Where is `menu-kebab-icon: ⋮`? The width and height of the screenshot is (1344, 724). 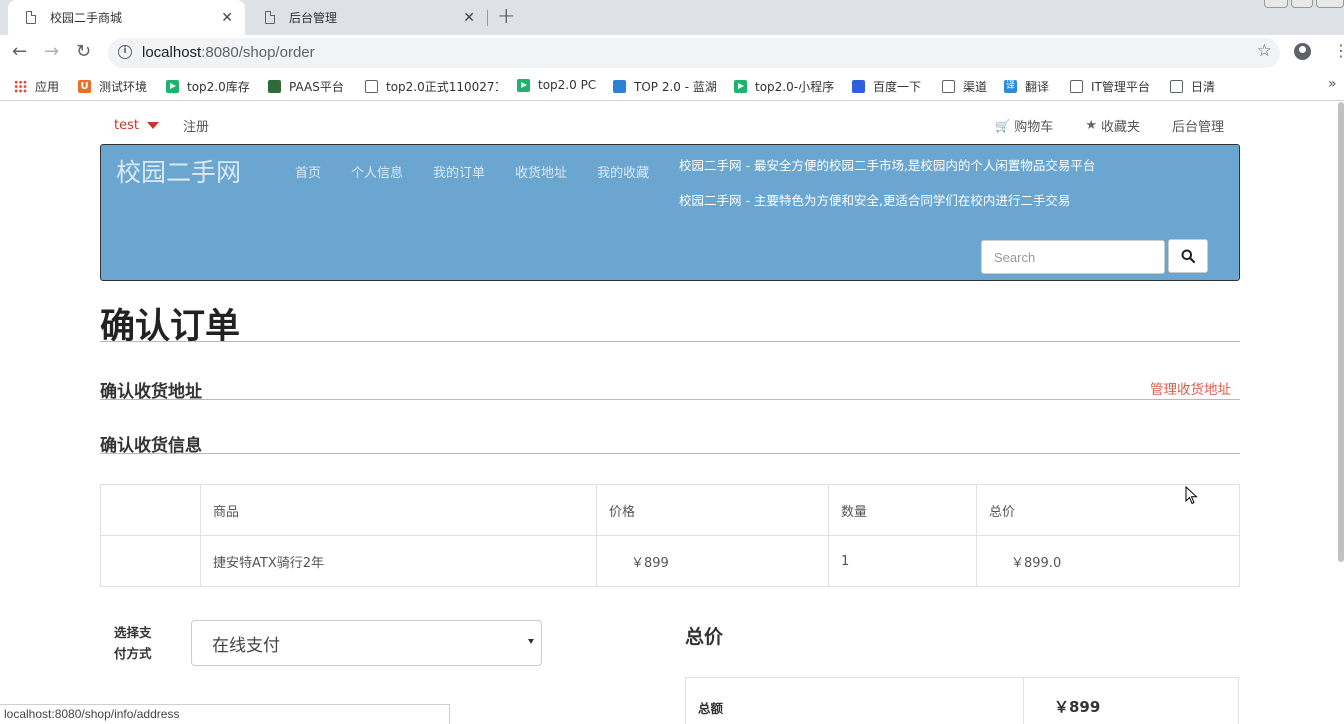 menu-kebab-icon: ⋮ is located at coordinates (1338, 50).